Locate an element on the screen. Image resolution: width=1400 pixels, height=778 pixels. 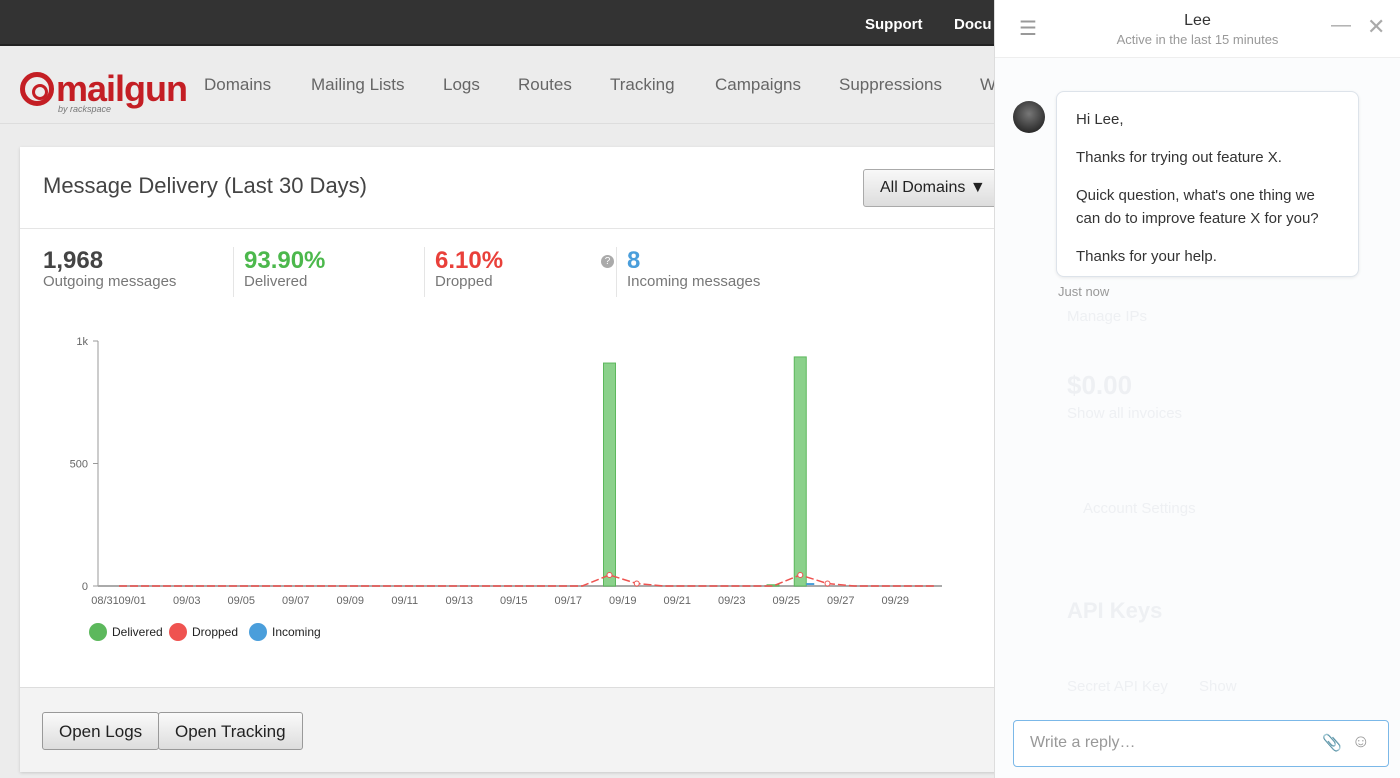
x-tick-label: 09/07 is located at coordinates (296, 601).